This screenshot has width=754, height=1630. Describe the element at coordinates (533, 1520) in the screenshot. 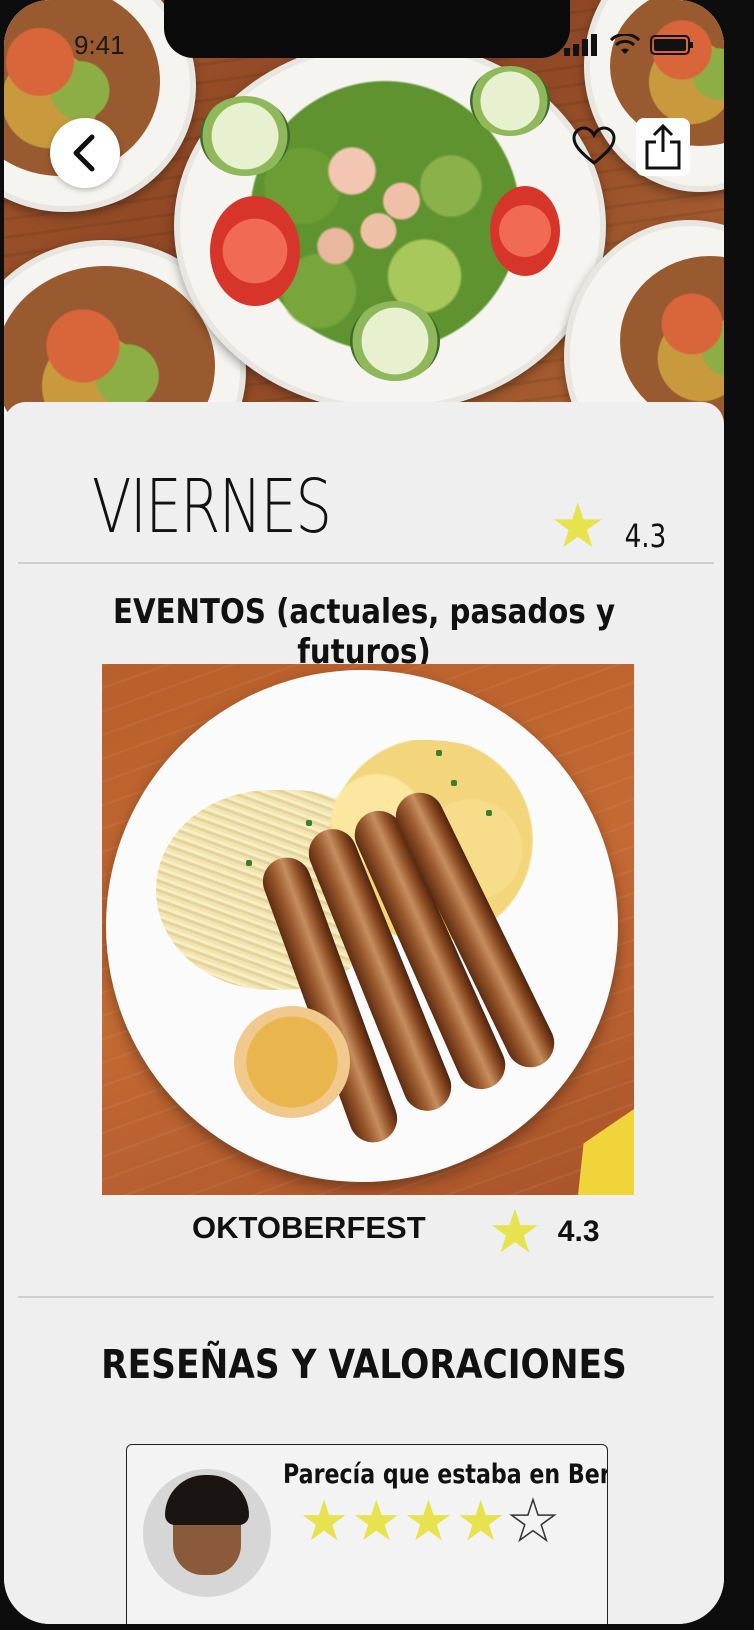

I see `star-empty-icon: ★` at that location.